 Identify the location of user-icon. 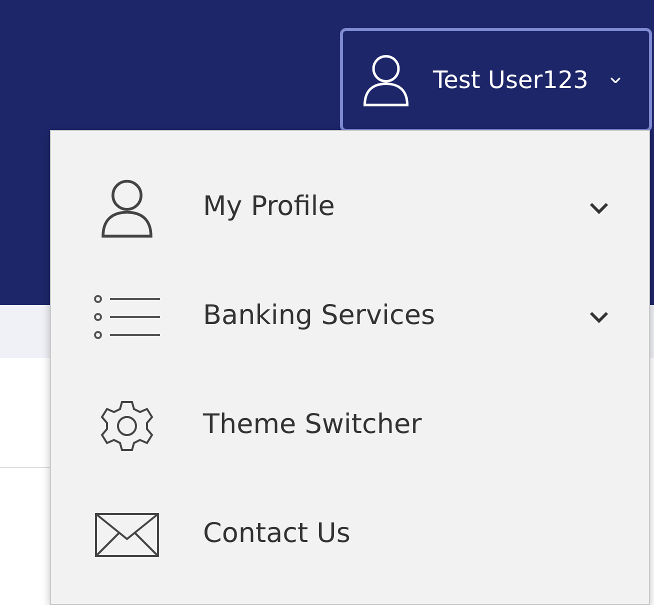
(386, 80).